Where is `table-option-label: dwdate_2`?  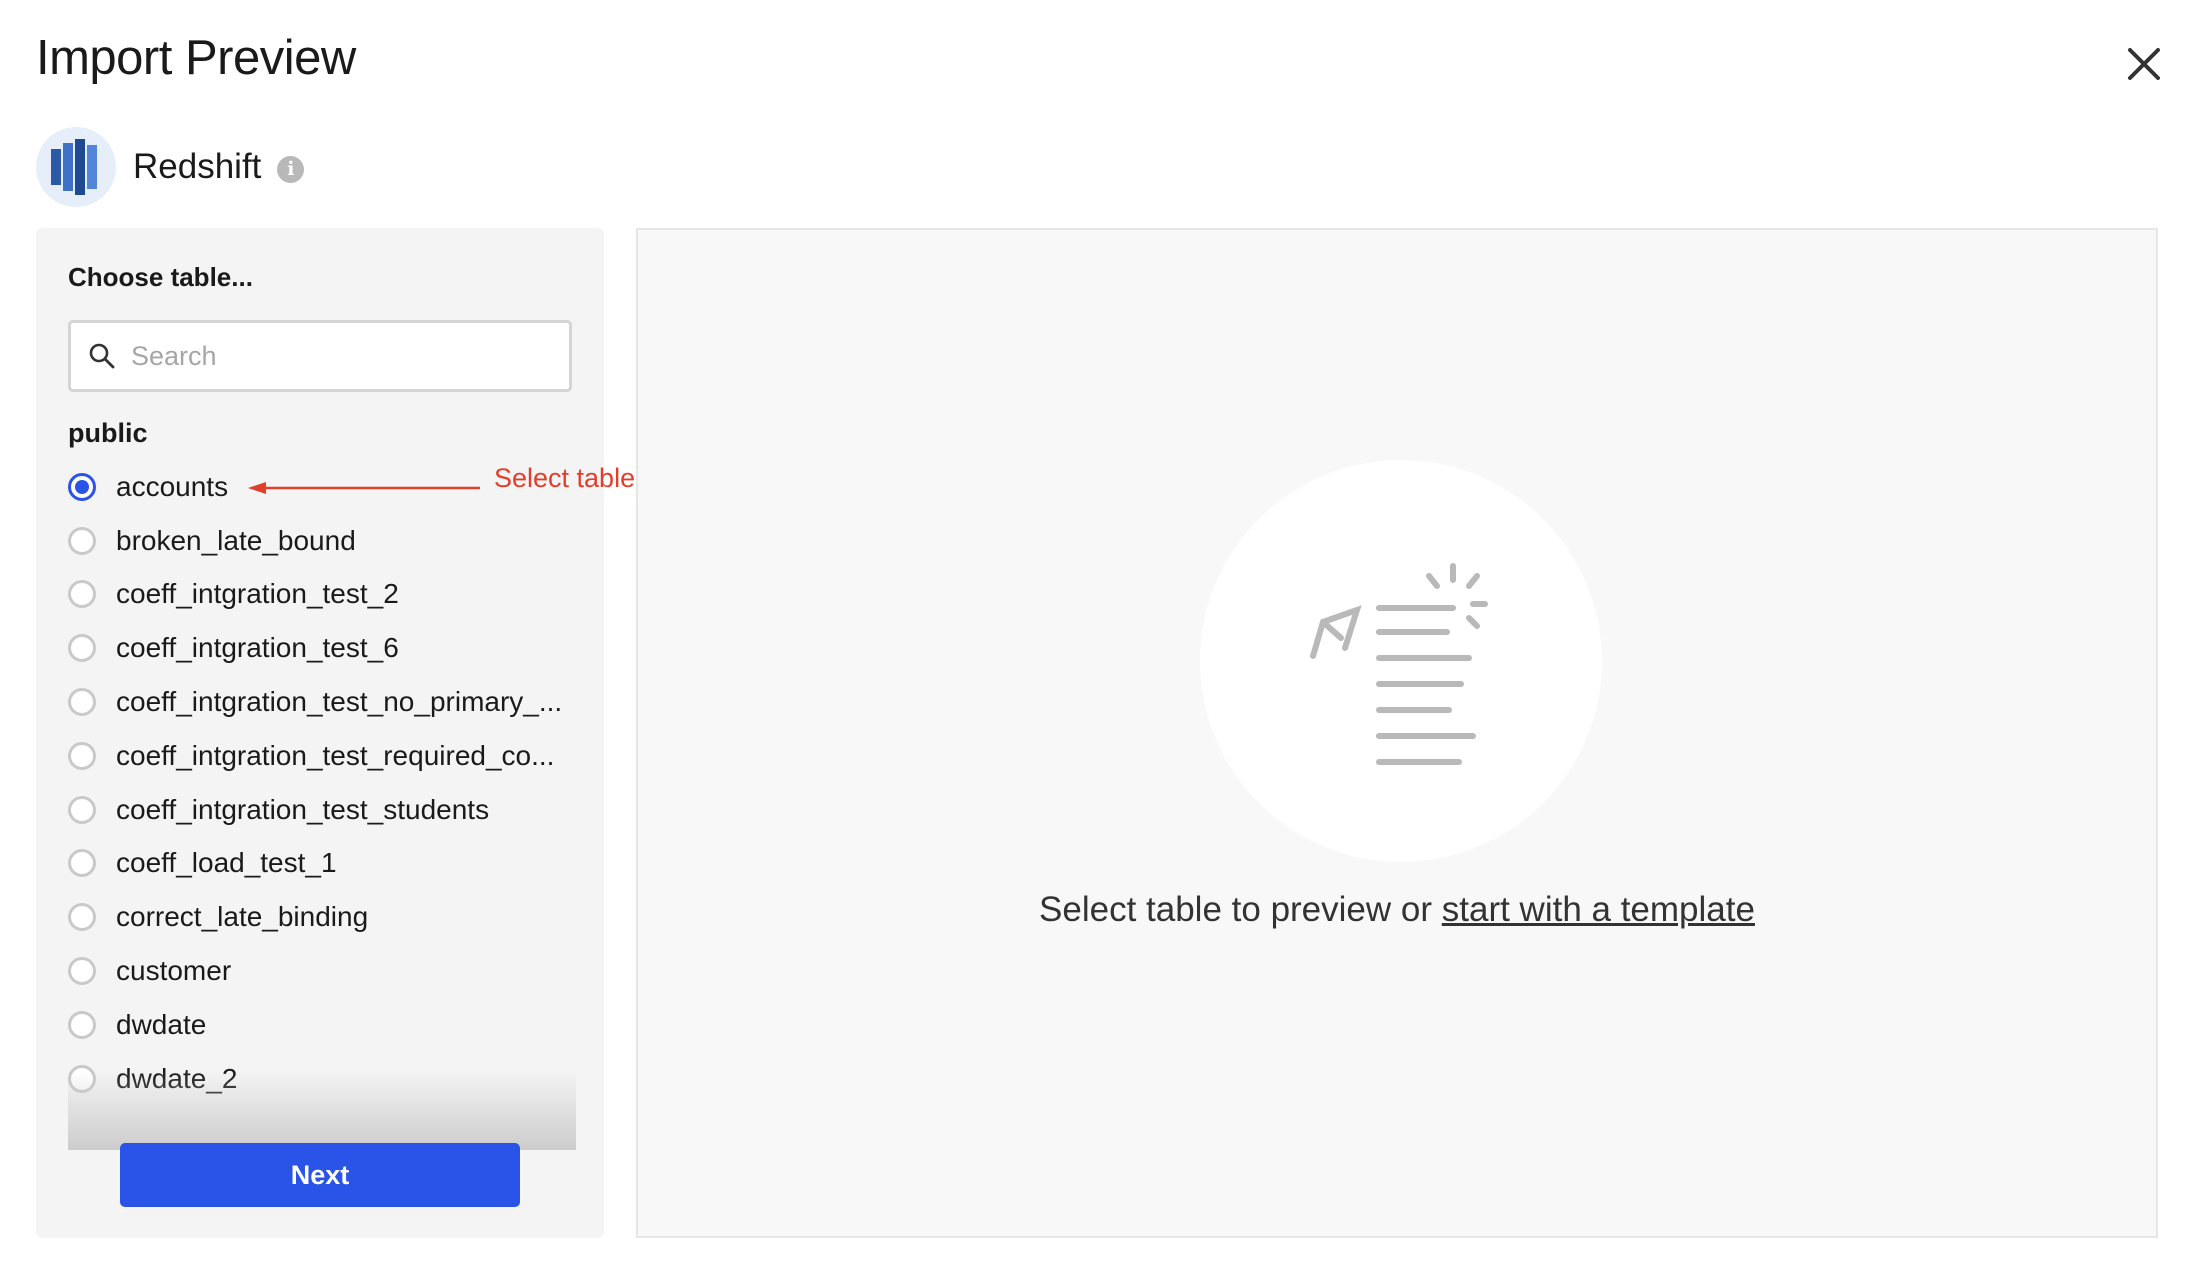
table-option-label: dwdate_2 is located at coordinates (177, 1078).